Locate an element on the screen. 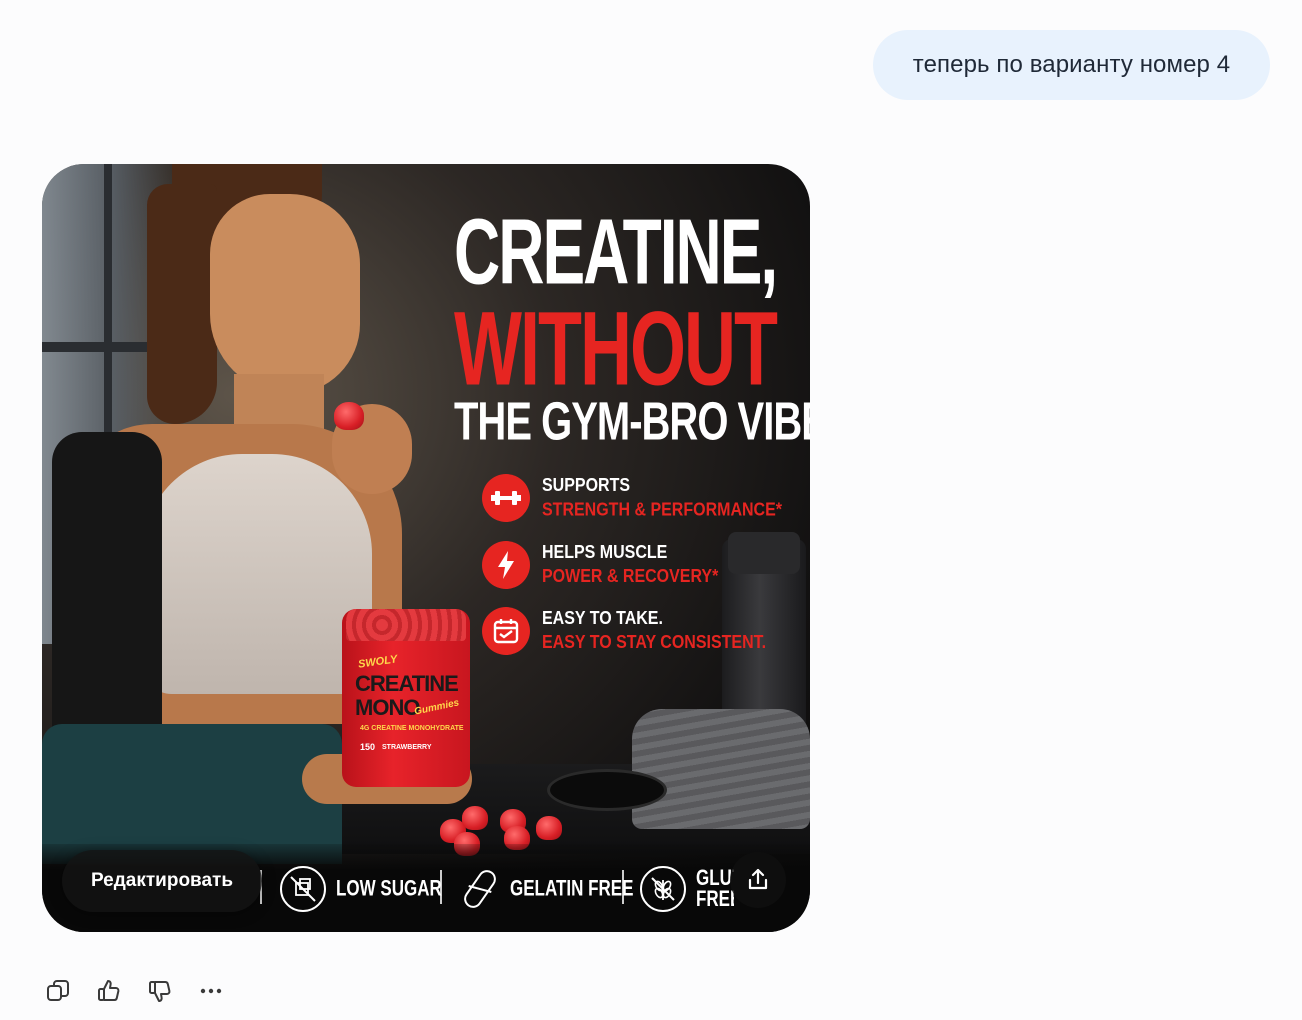  user-message-bubble: теперь по варианту номер 4 is located at coordinates (1071, 65).